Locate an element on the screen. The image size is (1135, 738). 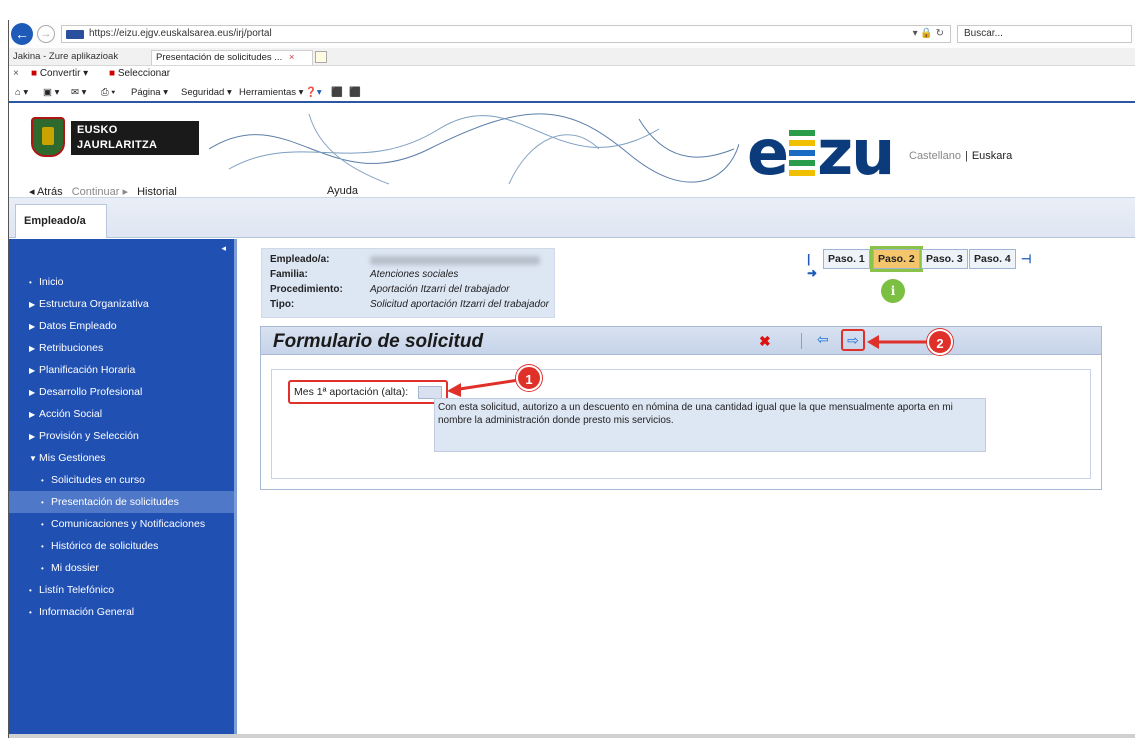
sidebar-item-label: Retribuciones is located at coordinates (71, 348).